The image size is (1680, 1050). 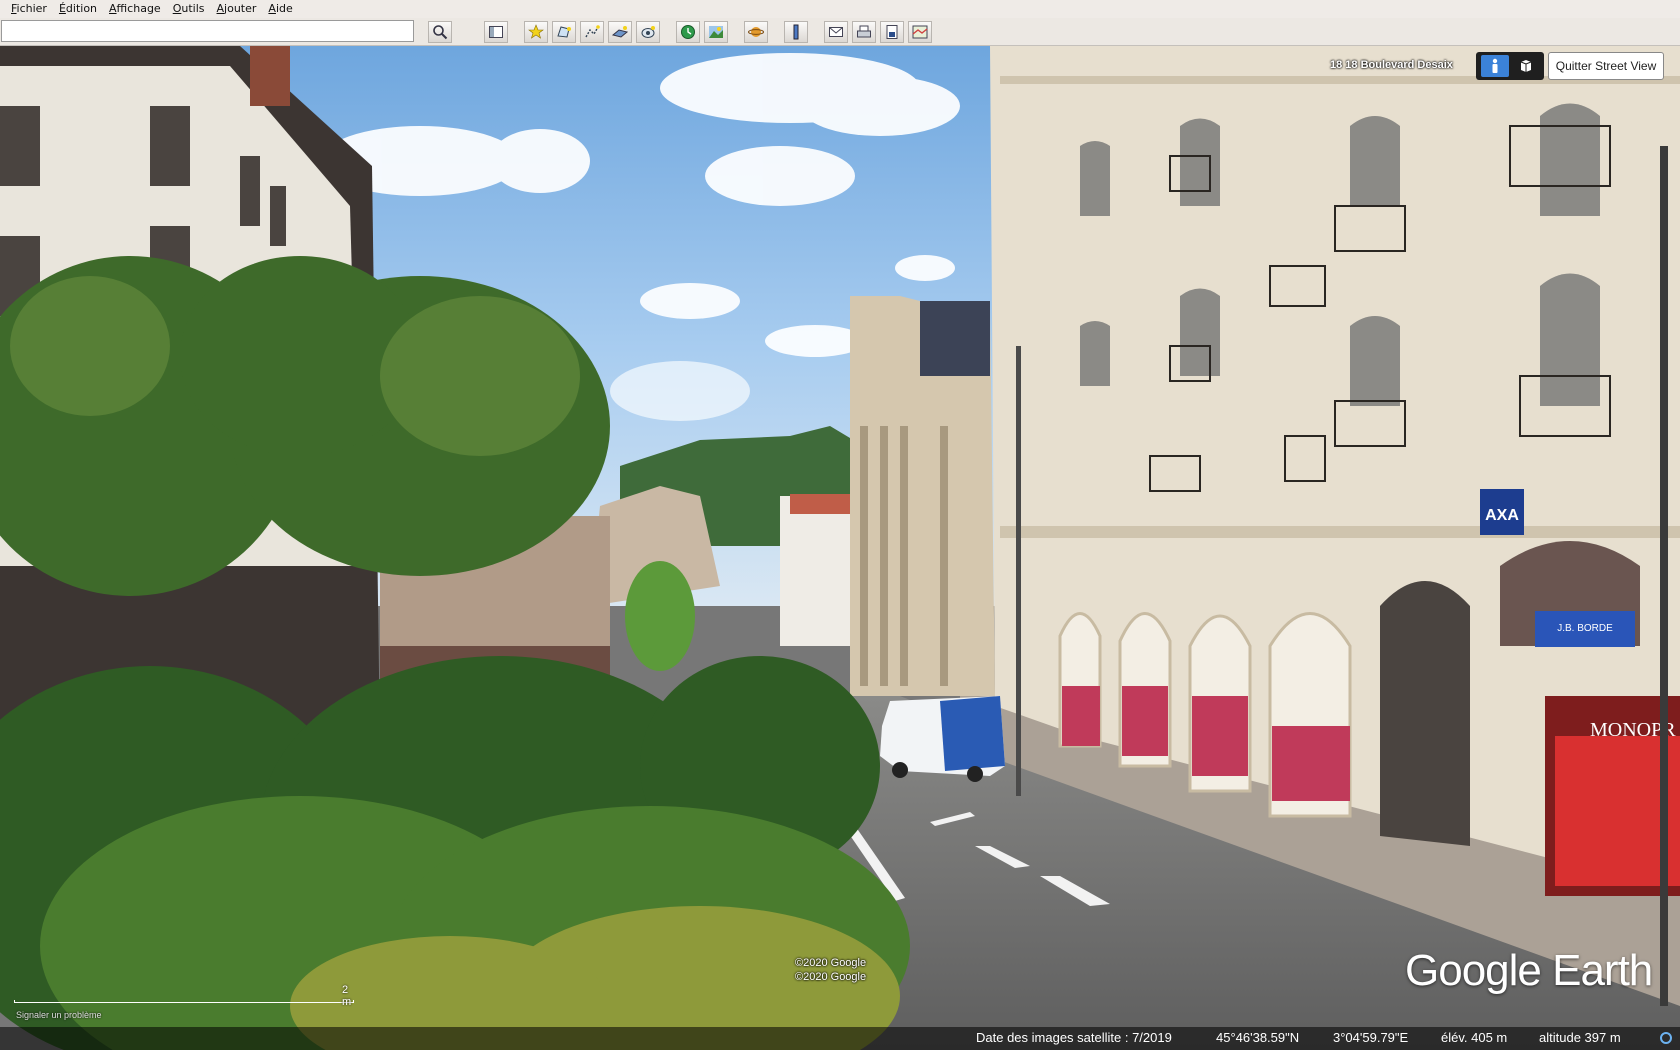 I want to click on person-icon, so click(x=1494, y=65).